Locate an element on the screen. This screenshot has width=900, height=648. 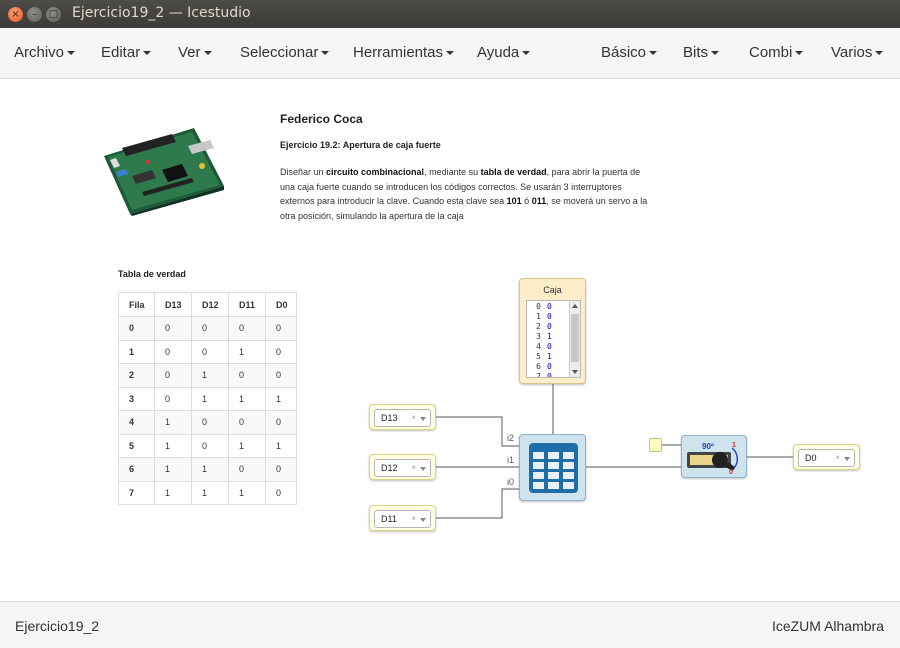
memory-row: 20 is located at coordinates (549, 327).